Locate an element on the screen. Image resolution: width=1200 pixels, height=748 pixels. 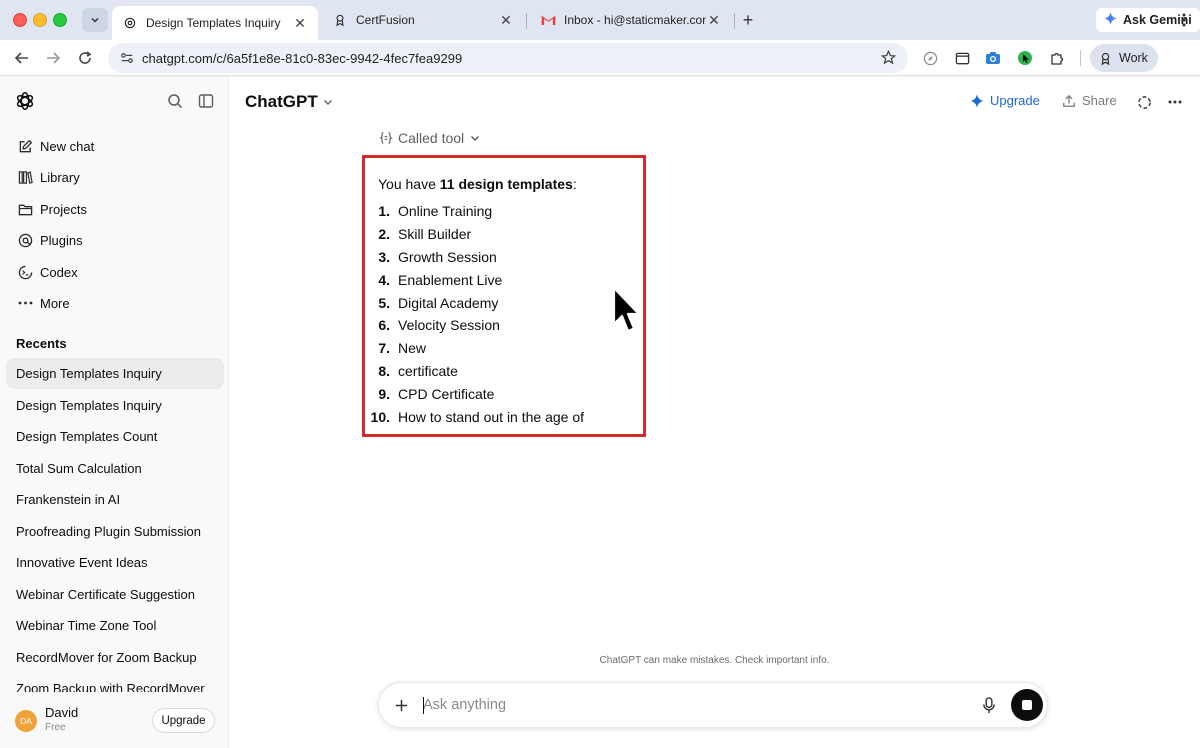
share-button: Share is located at coordinates (1089, 100).